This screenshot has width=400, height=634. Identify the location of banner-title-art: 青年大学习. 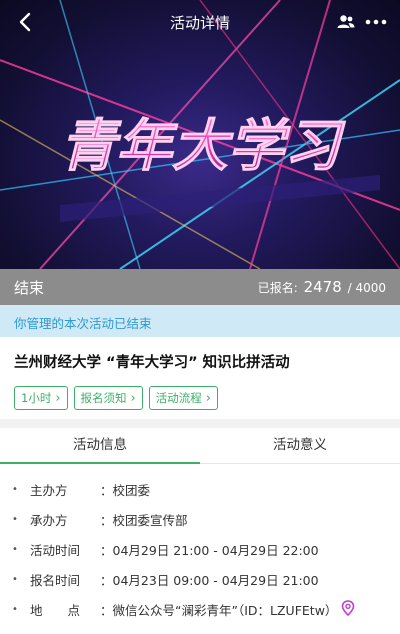
(203, 146).